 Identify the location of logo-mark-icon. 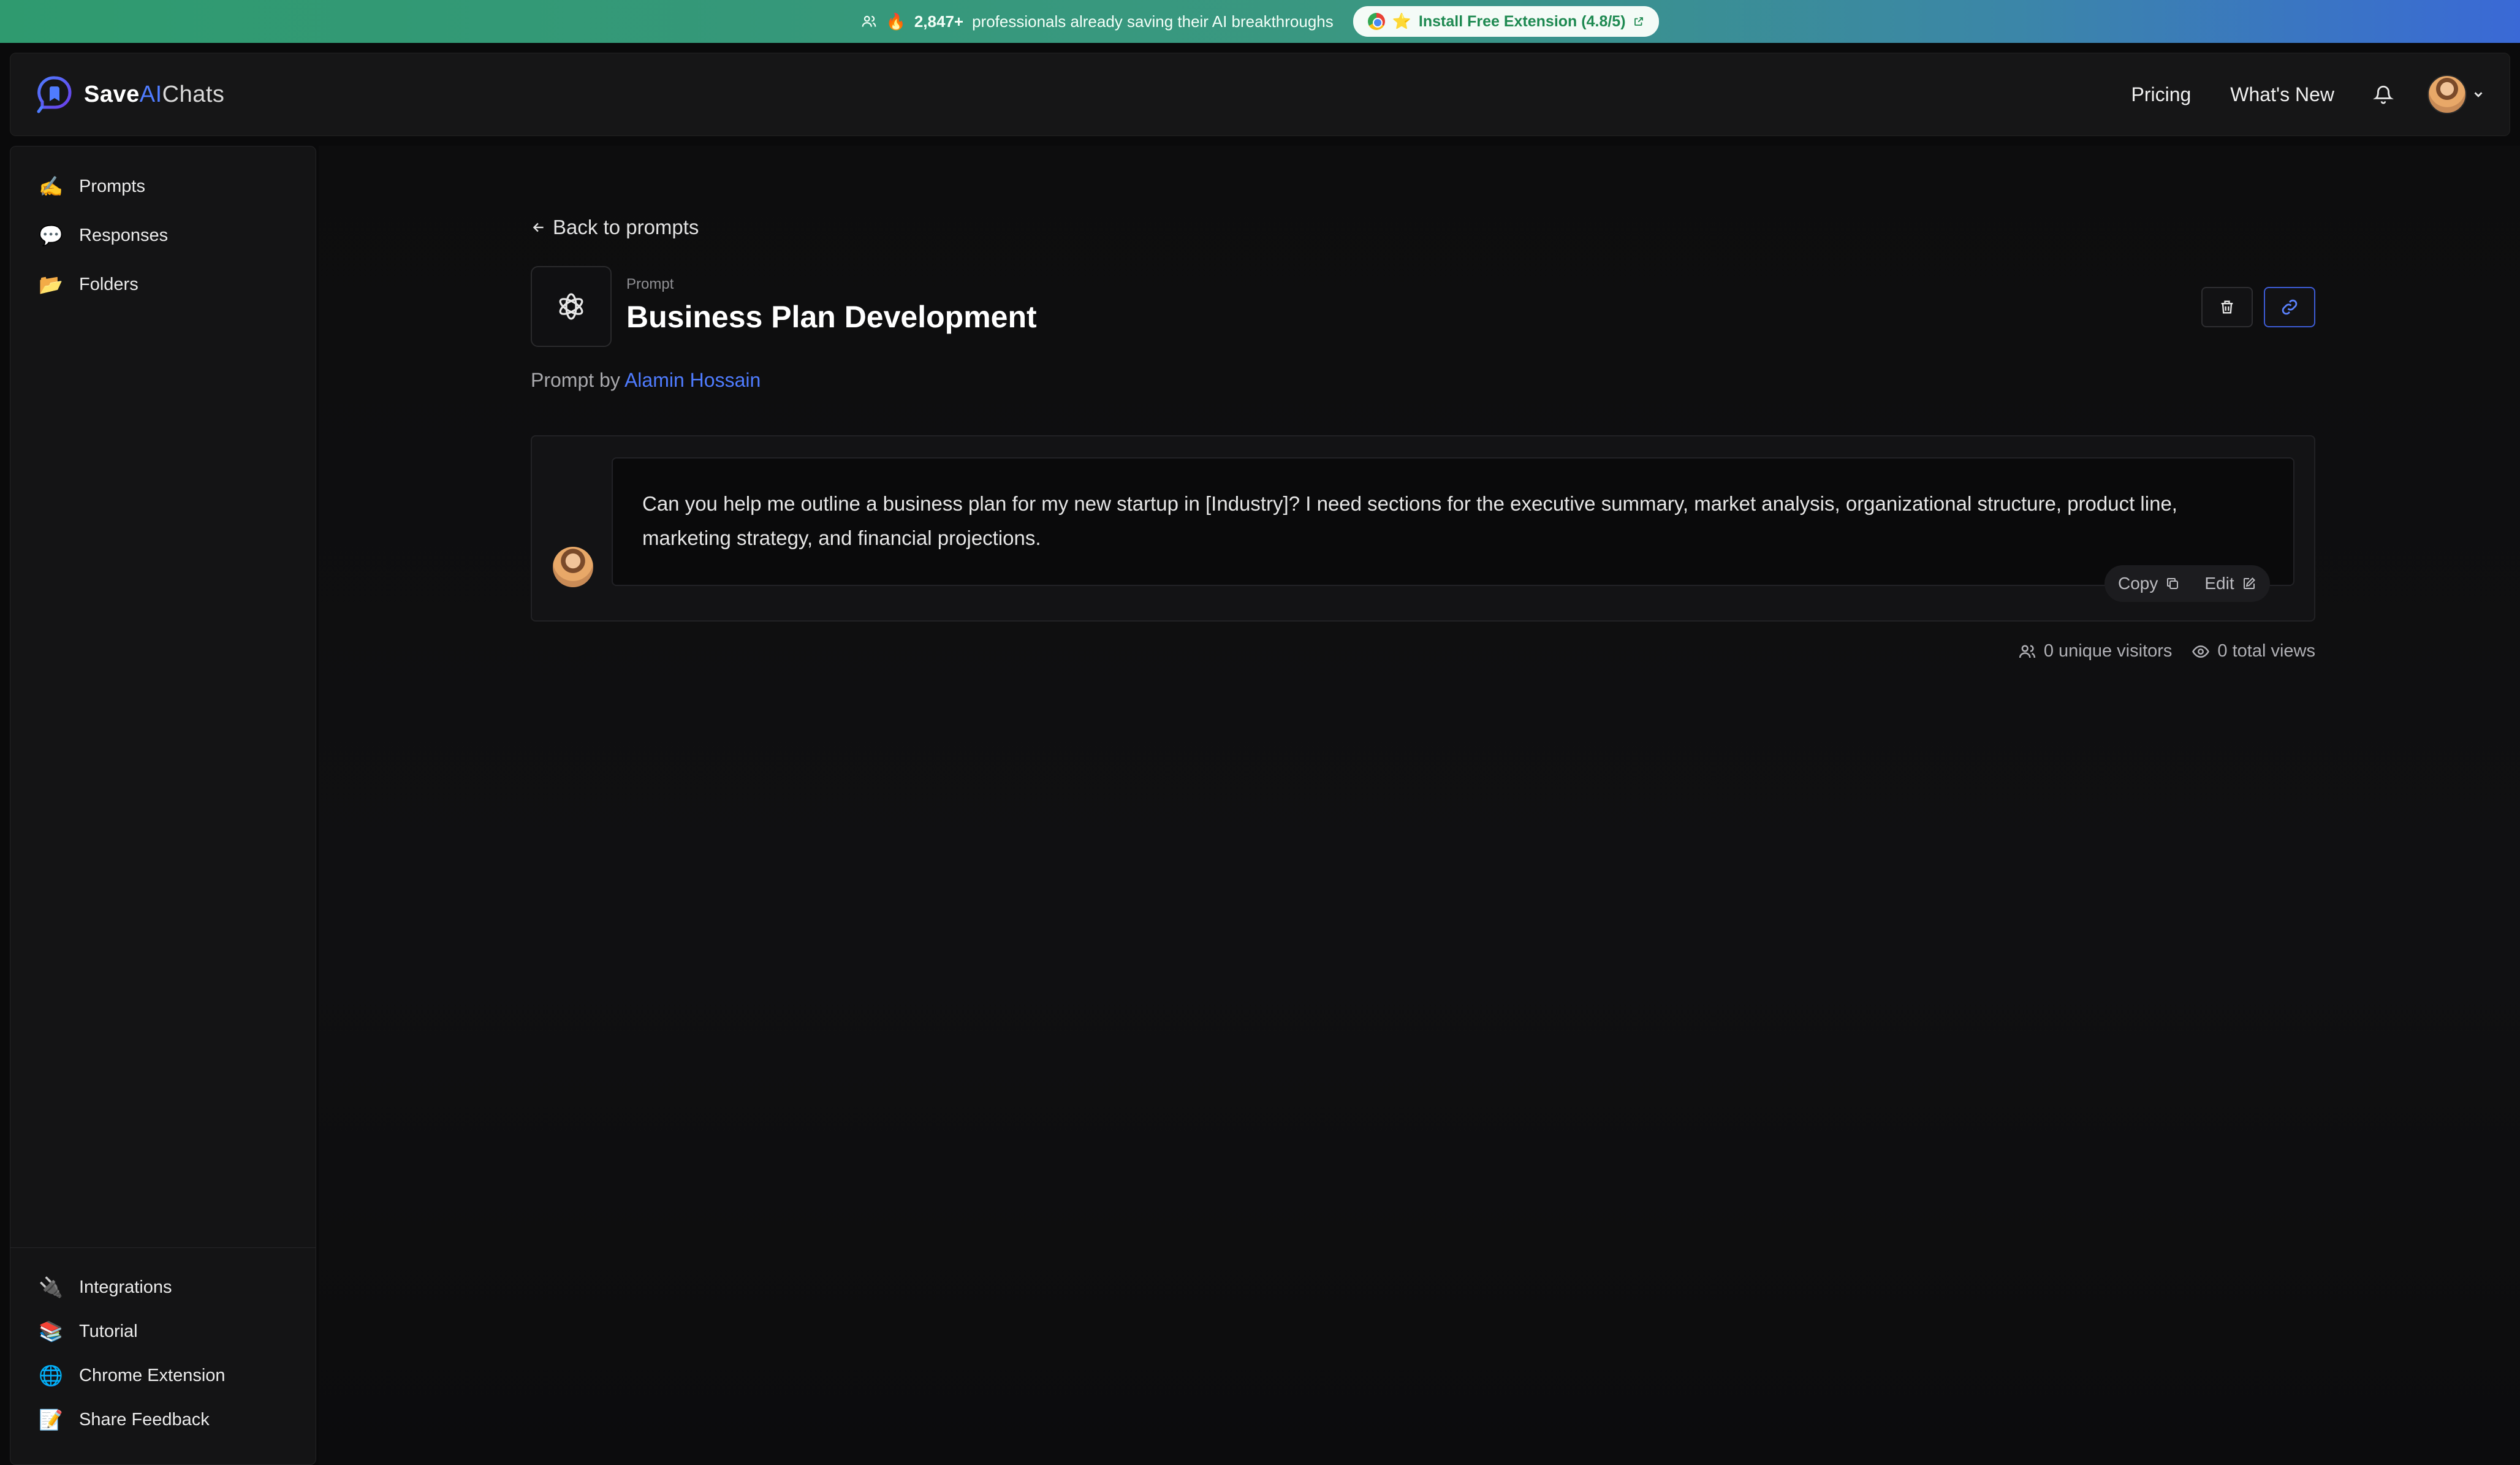
(54, 94).